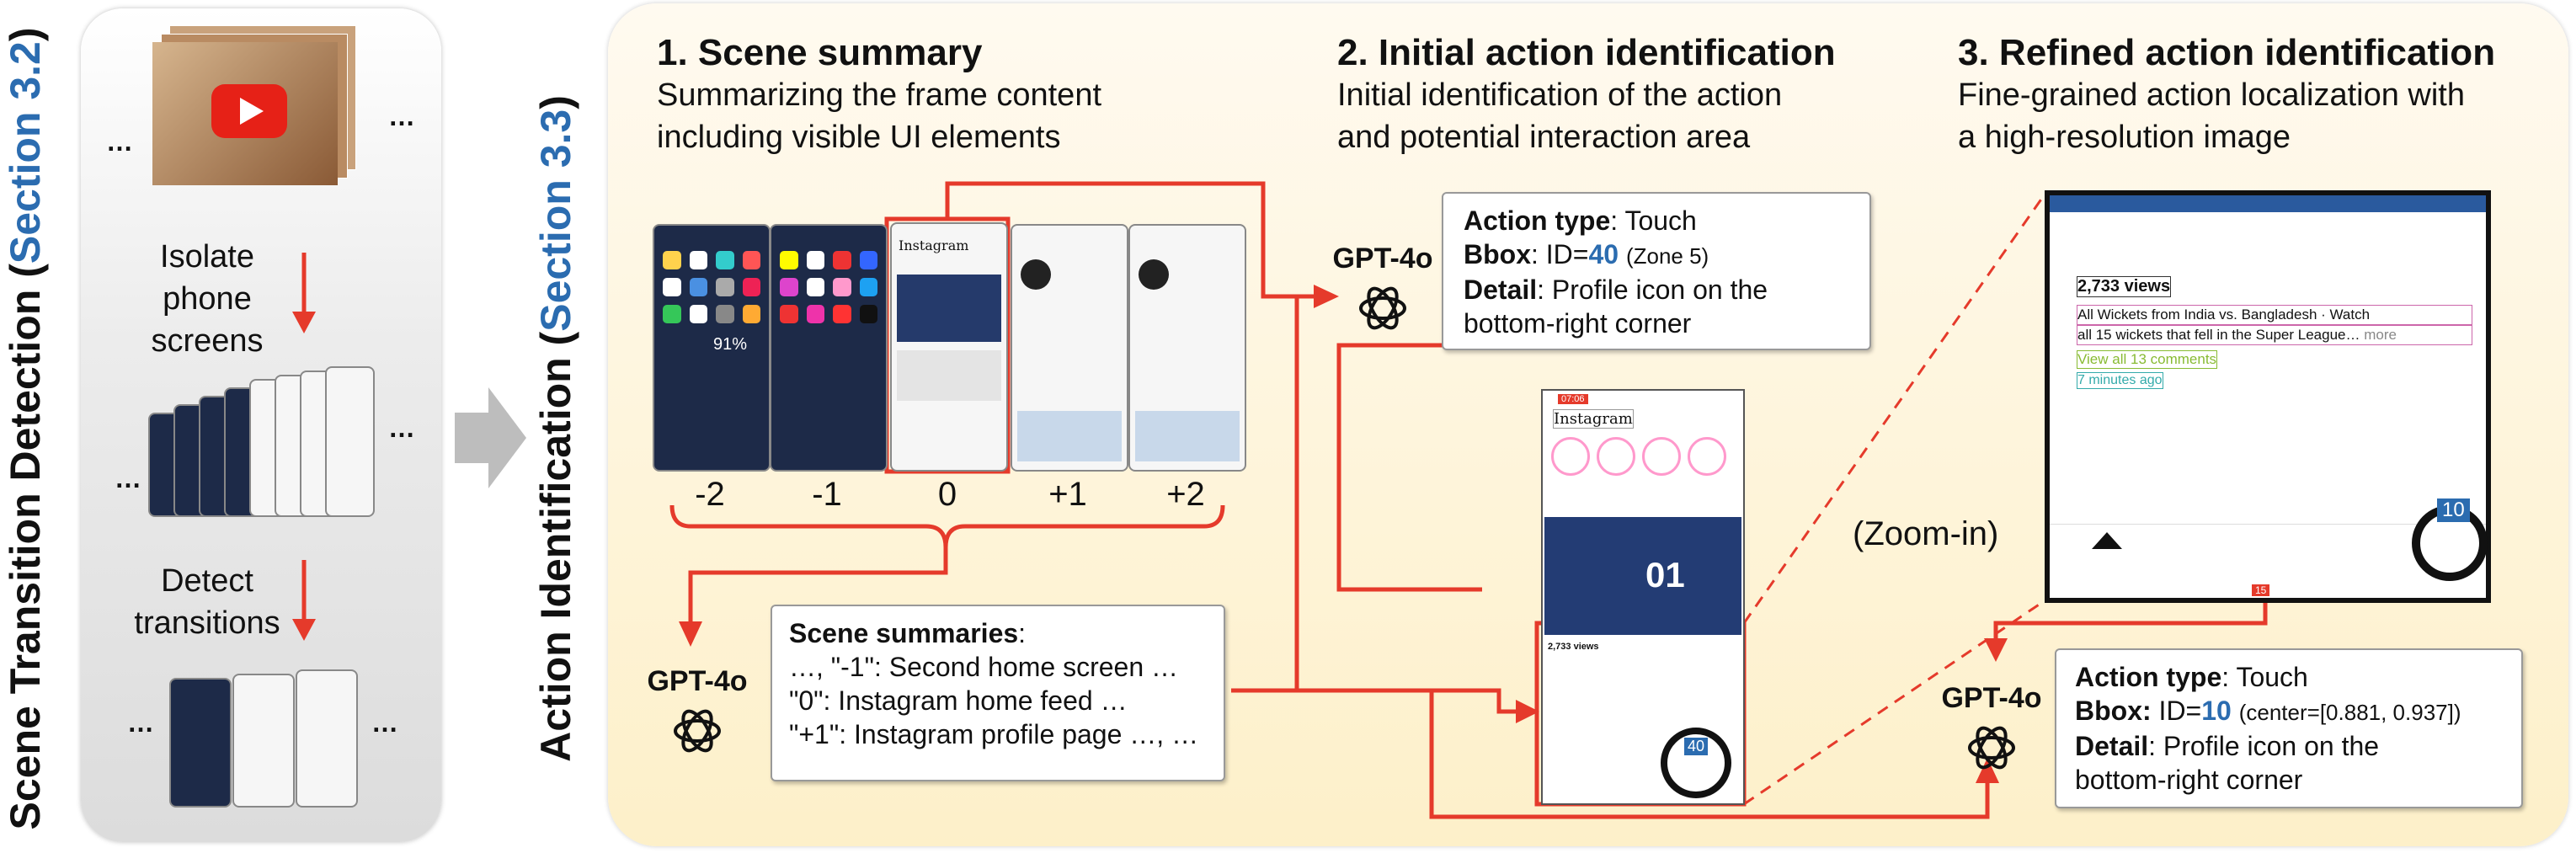 This screenshot has height=853, width=2576. Describe the element at coordinates (1643, 597) in the screenshot. I see `annotated-phone-screen: 07:06 Instagram 01 2,733 views 40` at that location.